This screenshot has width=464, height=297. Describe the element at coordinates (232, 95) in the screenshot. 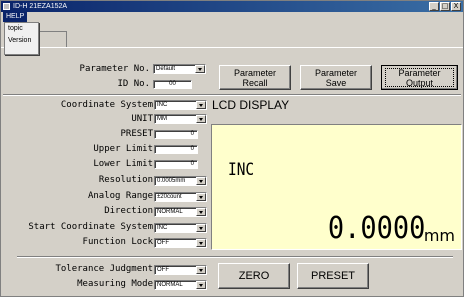

I see `separator-top` at that location.